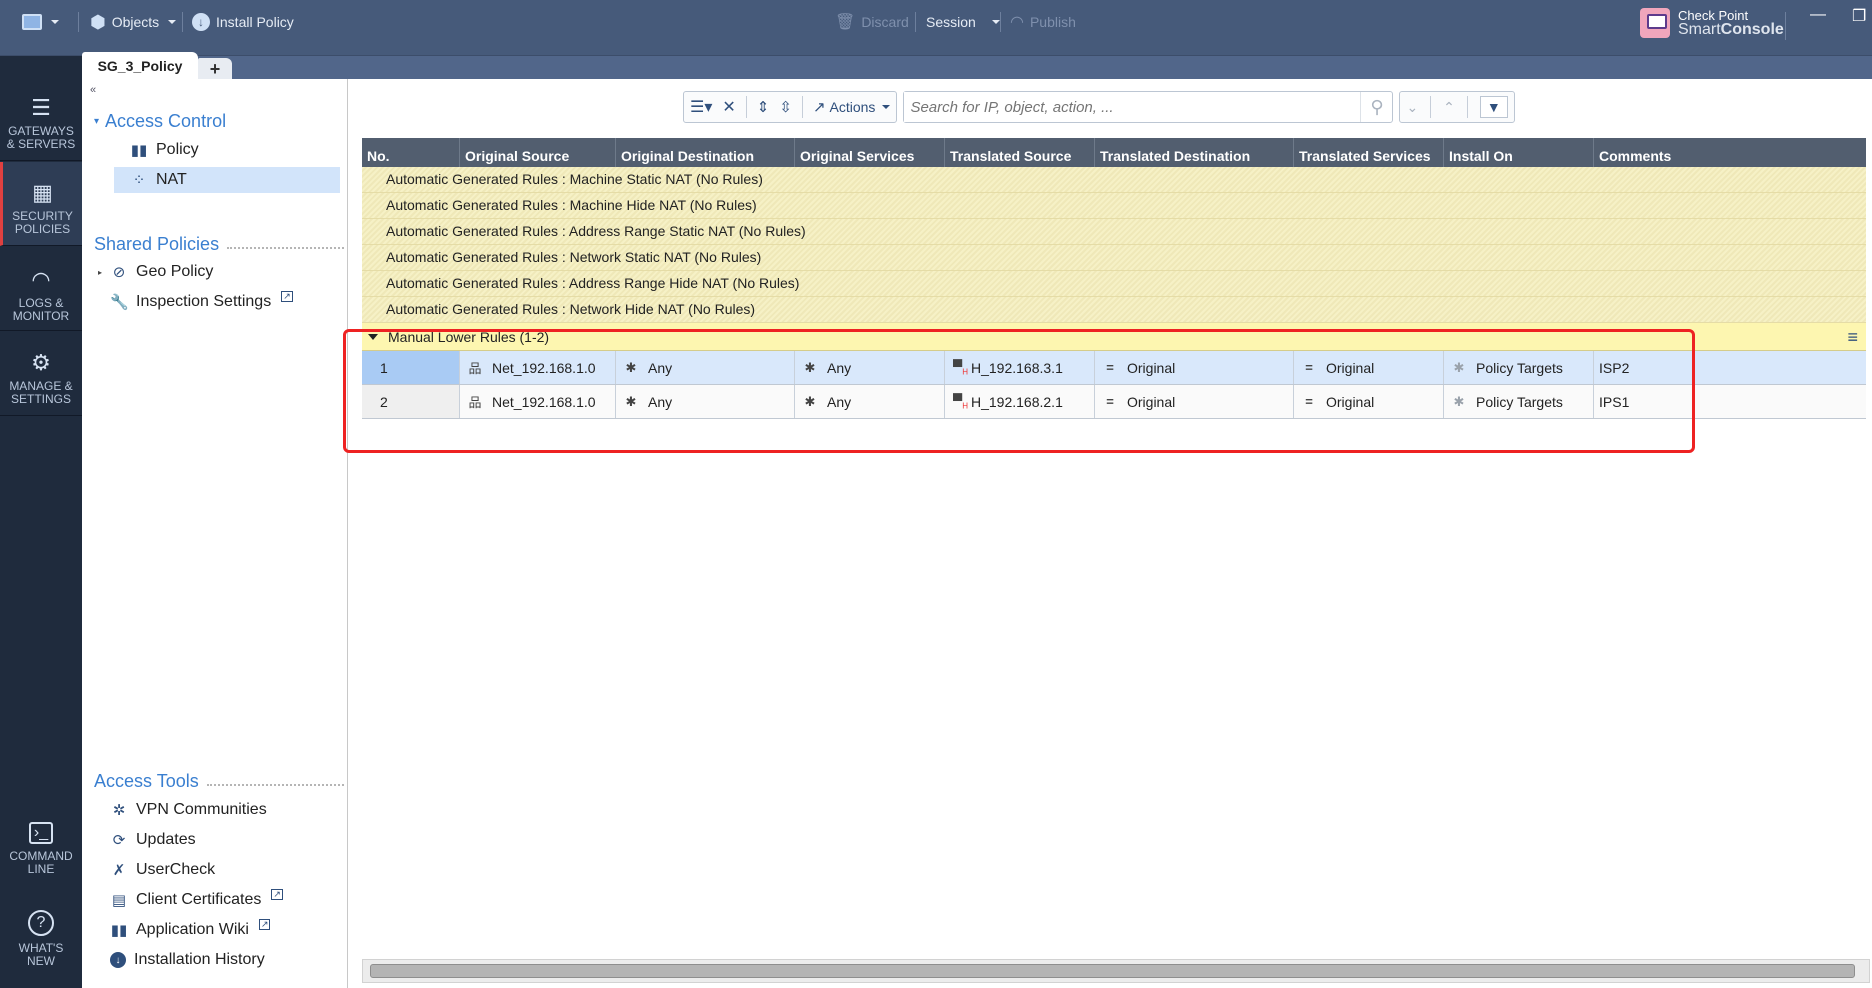 This screenshot has height=988, width=1872. What do you see at coordinates (845, 22) in the screenshot?
I see `trash-icon: 🗑` at bounding box center [845, 22].